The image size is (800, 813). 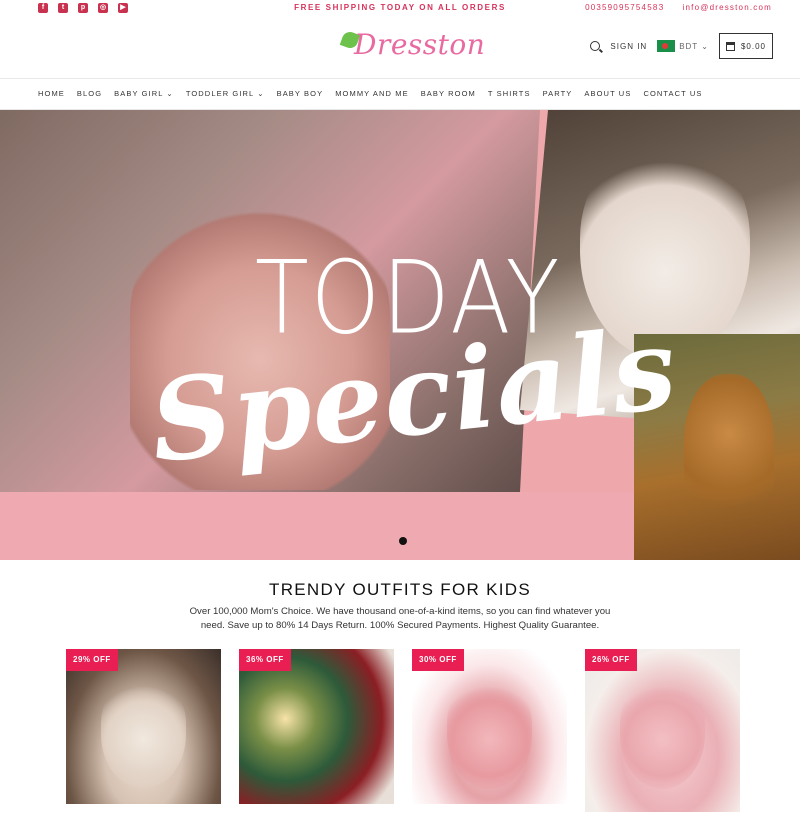 I want to click on discount-badge: 26% OFF, so click(x=611, y=660).